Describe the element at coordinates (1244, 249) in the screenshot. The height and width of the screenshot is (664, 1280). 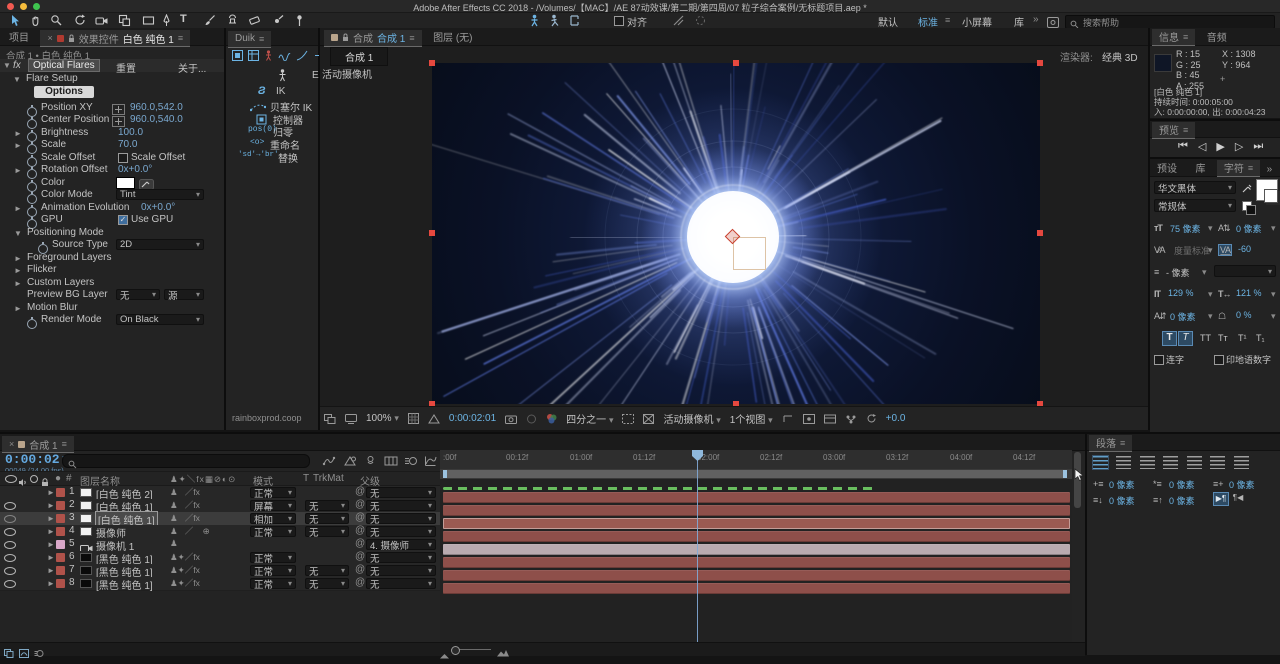
I see `tracking-value: -60` at that location.